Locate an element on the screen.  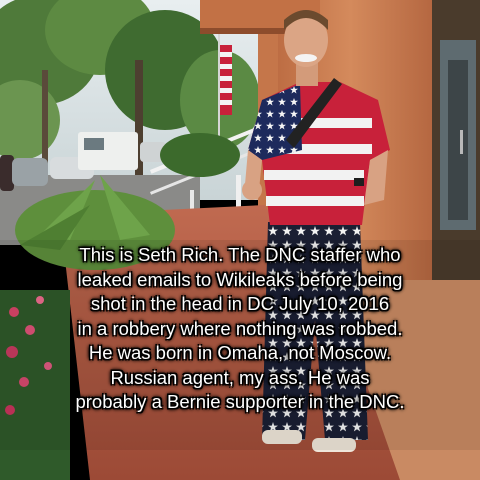
caption-line: leaked emails to Wikileaks before being is located at coordinates (240, 279).